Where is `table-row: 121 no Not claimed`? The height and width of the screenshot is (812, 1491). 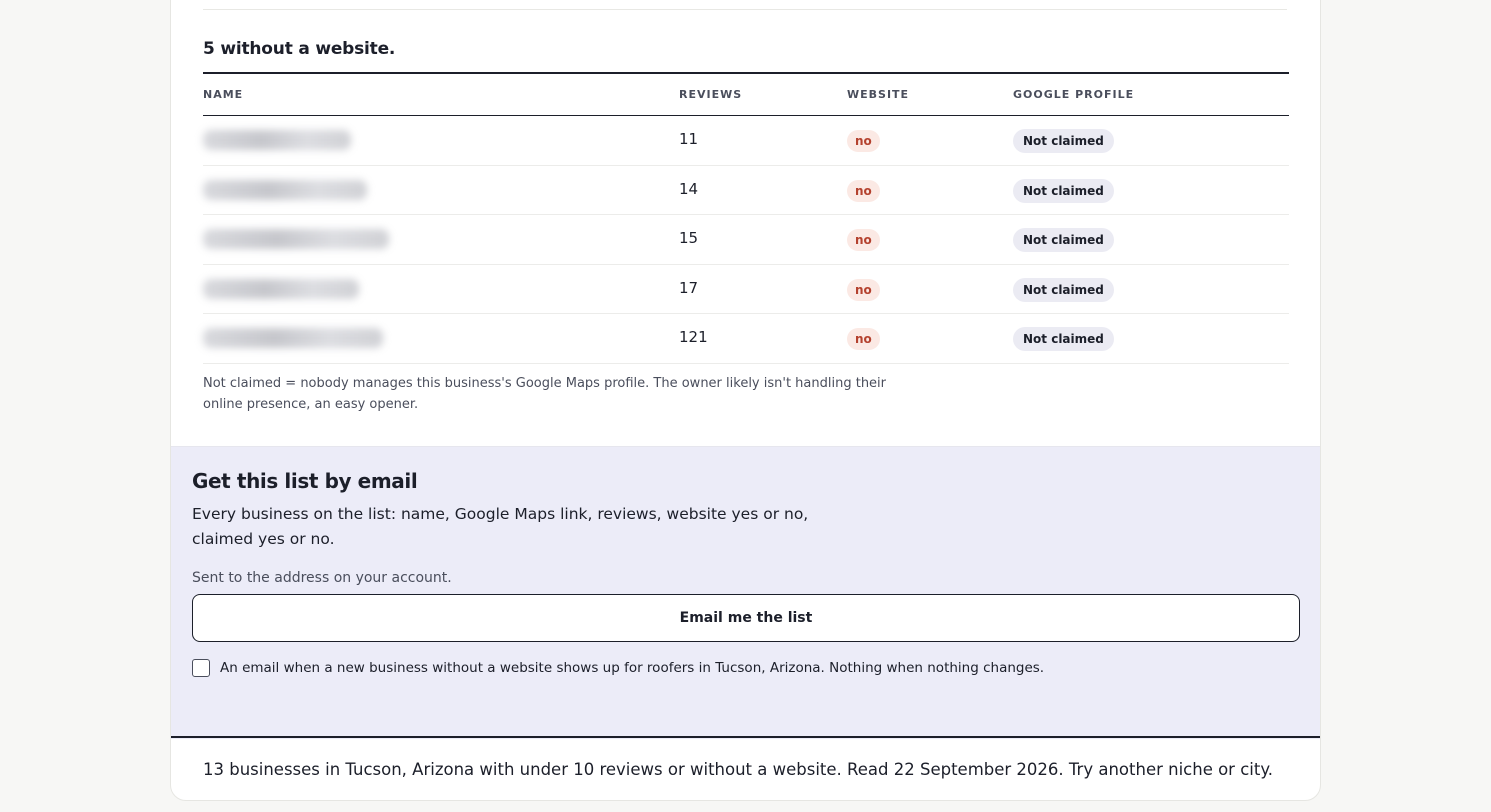
table-row: 121 no Not claimed is located at coordinates (746, 339).